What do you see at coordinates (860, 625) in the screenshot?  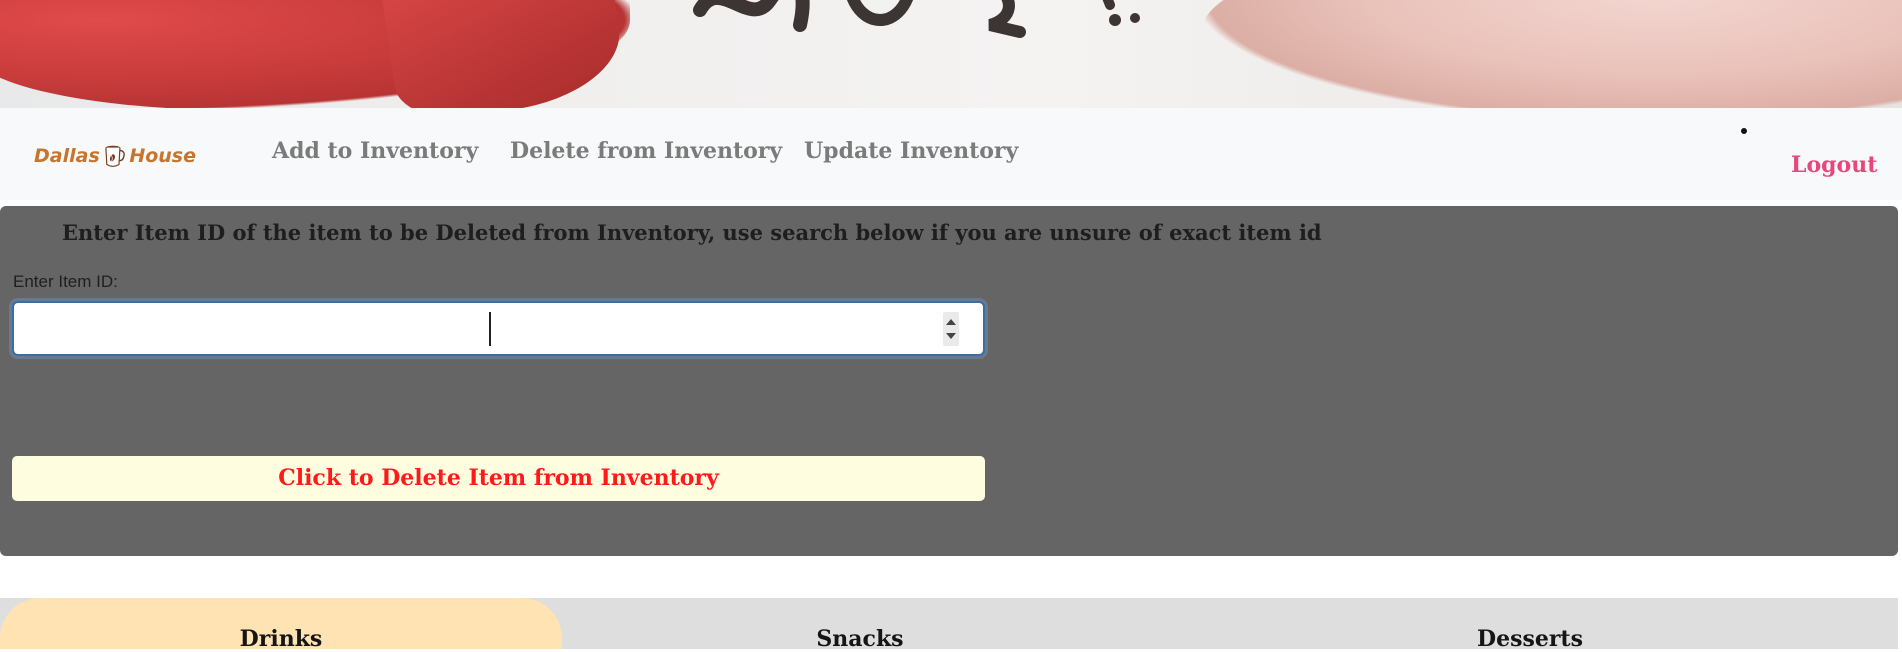 I see `tab-snacks: Snacks` at bounding box center [860, 625].